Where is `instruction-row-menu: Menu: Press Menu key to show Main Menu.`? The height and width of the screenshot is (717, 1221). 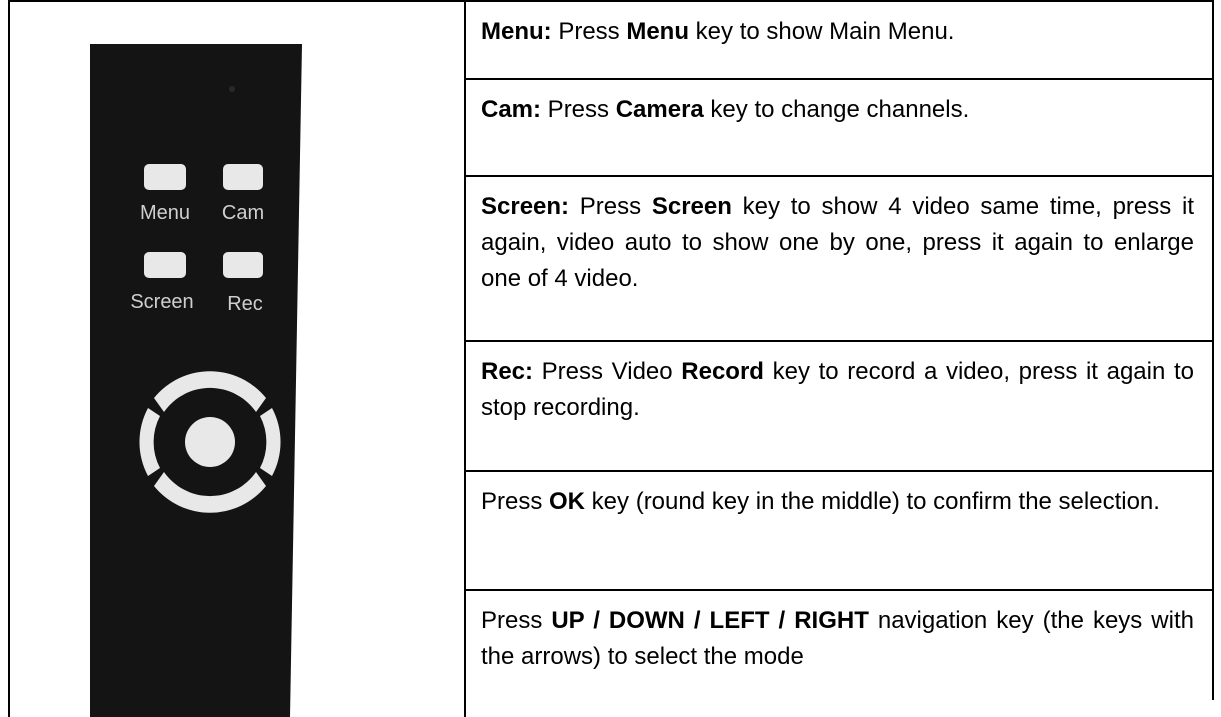 instruction-row-menu: Menu: Press Menu key to show Main Menu. is located at coordinates (839, 40).